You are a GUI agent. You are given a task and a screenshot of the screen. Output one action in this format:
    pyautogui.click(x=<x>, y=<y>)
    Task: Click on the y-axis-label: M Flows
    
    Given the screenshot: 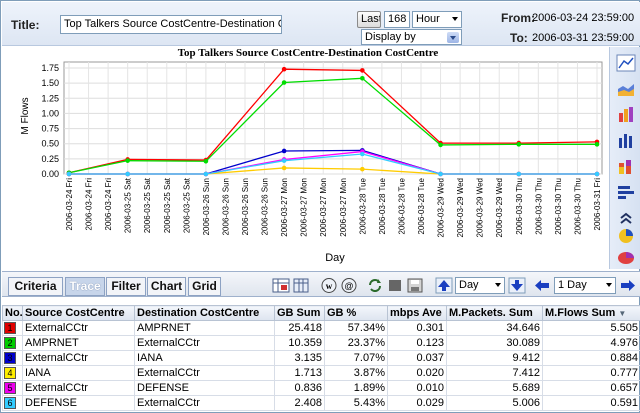 What is the action you would take?
    pyautogui.click(x=25, y=115)
    